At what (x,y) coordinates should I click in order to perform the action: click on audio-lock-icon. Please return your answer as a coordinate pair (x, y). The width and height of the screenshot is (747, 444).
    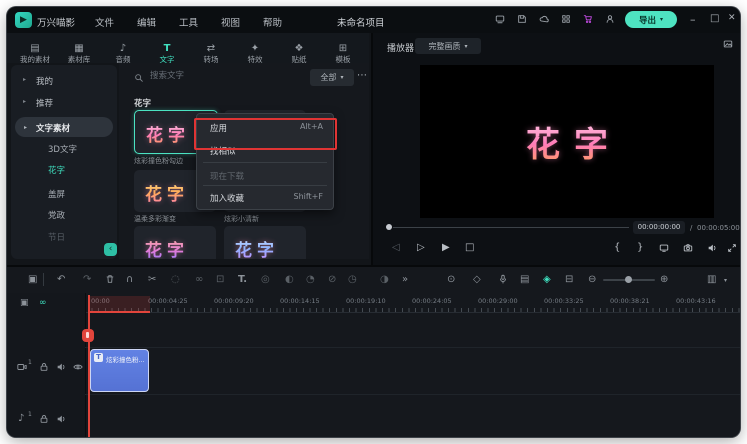
    Looking at the image, I should click on (44, 419).